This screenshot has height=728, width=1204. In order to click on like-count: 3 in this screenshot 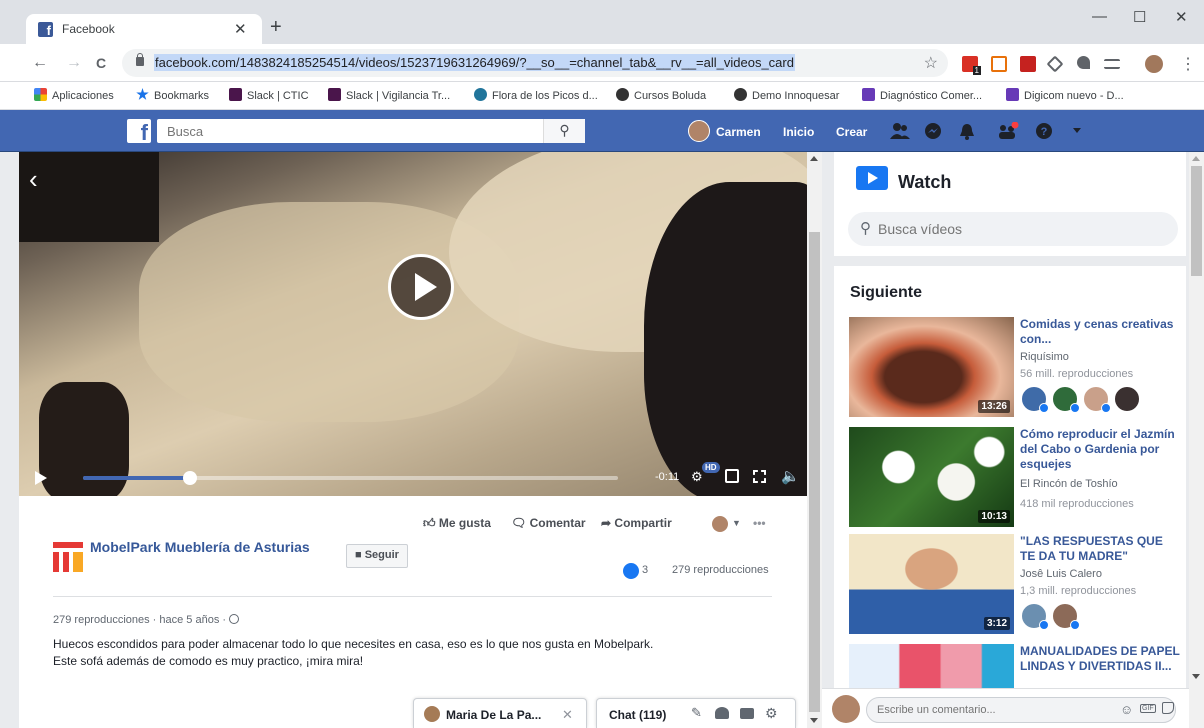, I will do `click(645, 570)`.